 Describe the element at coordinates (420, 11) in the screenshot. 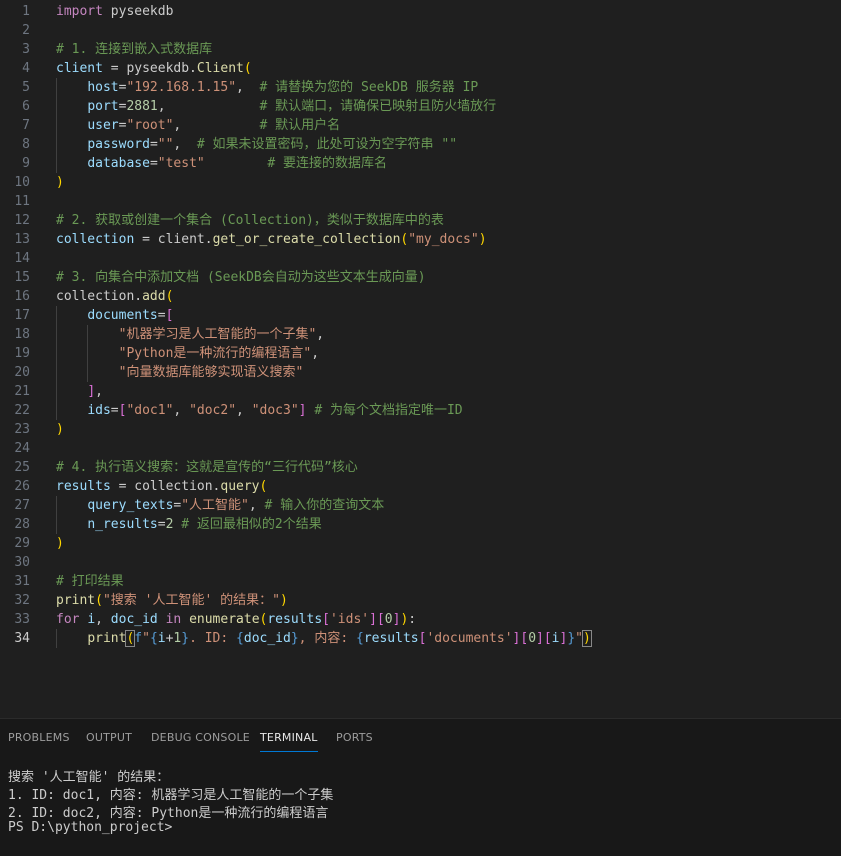

I see `code-line: 1 import pyseekdb` at that location.